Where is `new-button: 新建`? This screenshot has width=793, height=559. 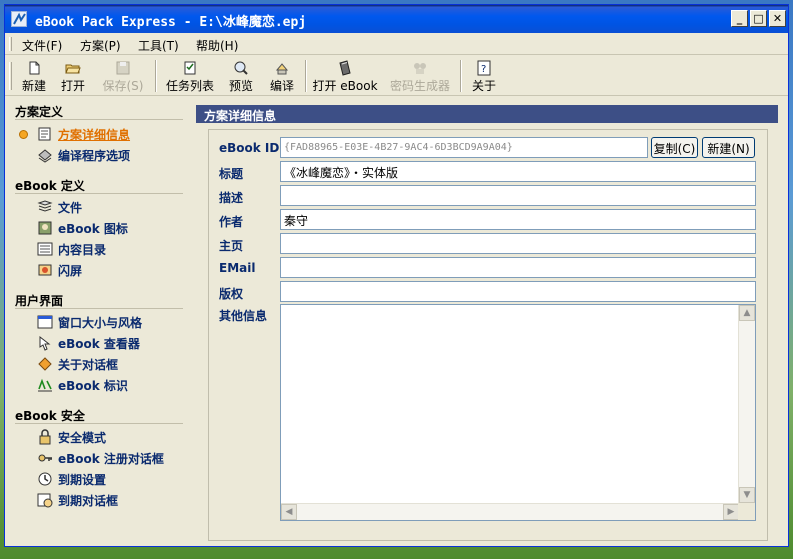 new-button: 新建 is located at coordinates (34, 76).